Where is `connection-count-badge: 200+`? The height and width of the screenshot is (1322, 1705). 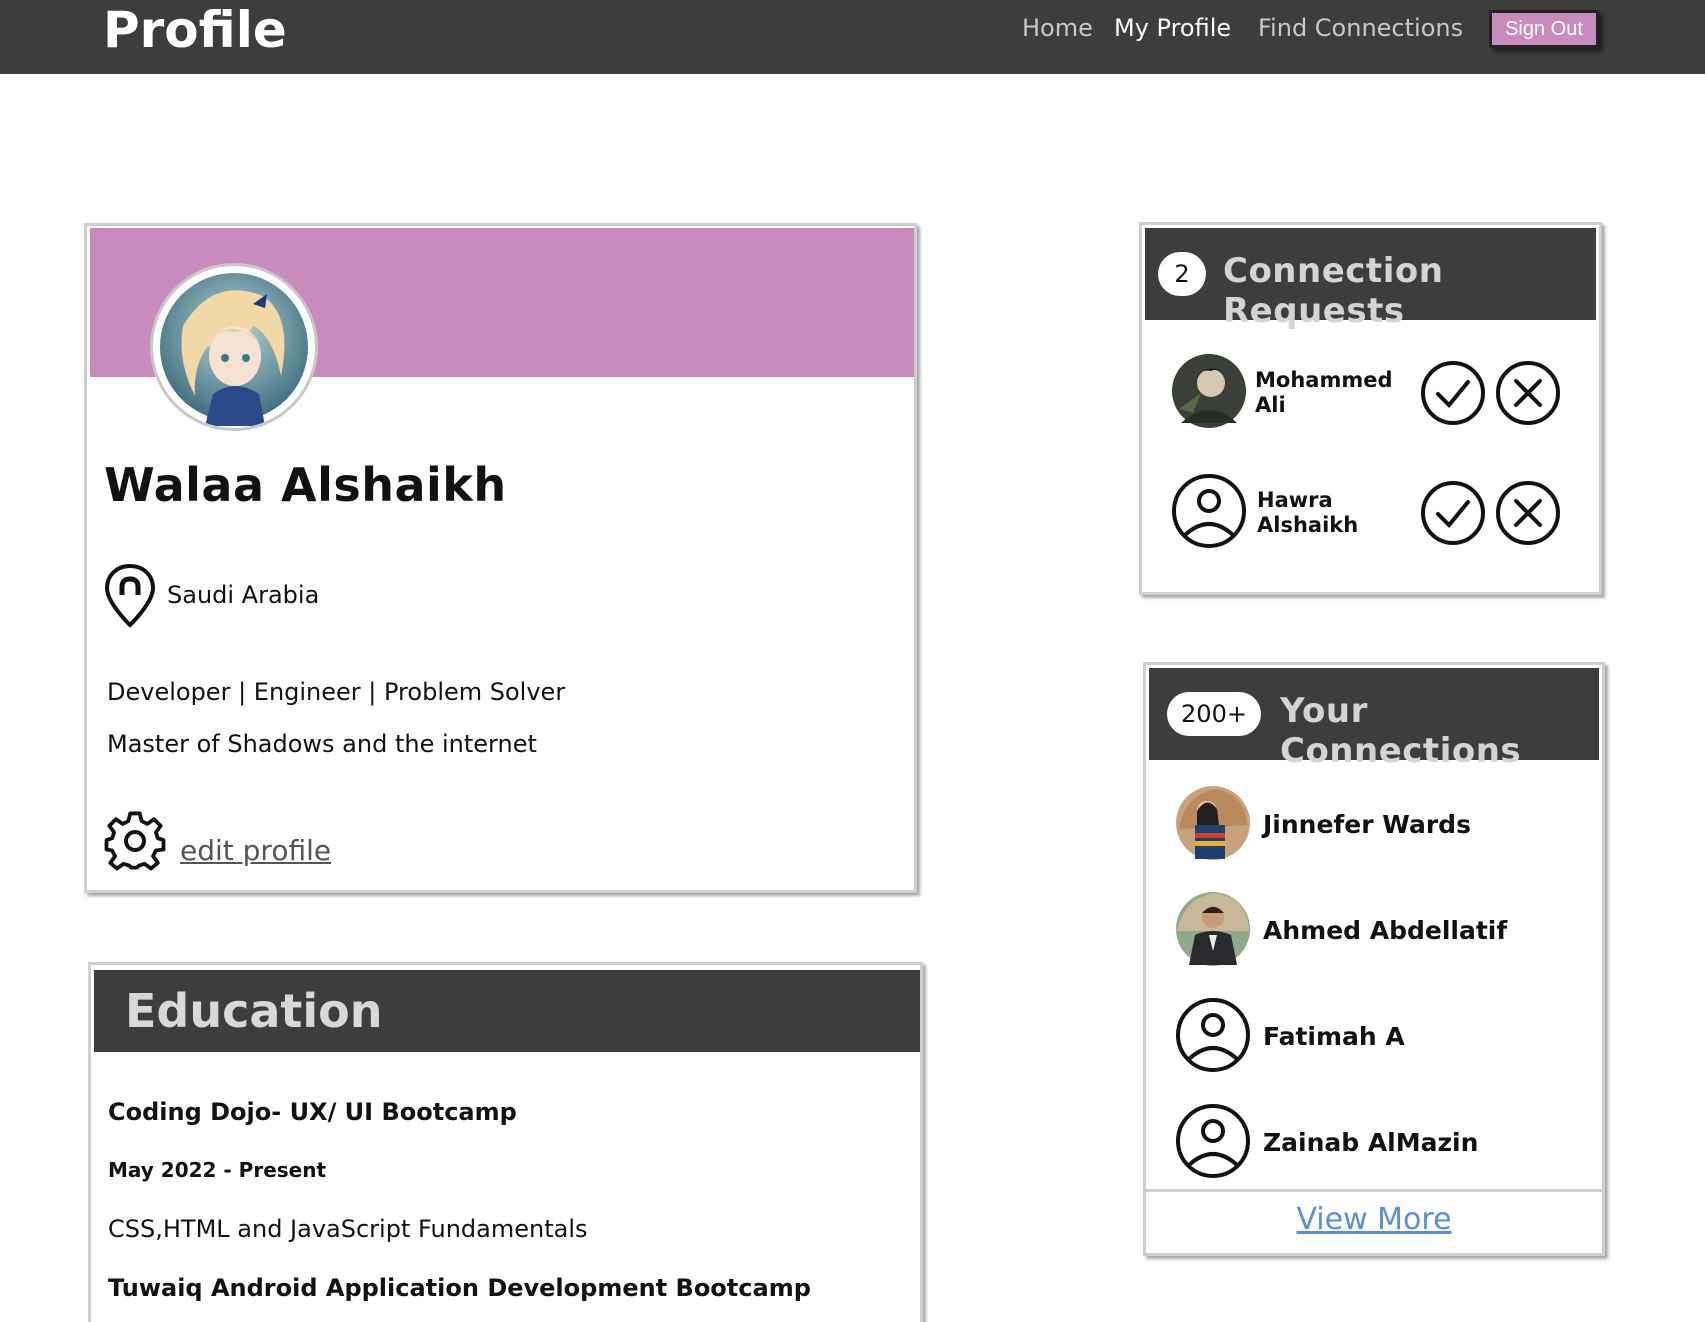 connection-count-badge: 200+ is located at coordinates (1214, 714).